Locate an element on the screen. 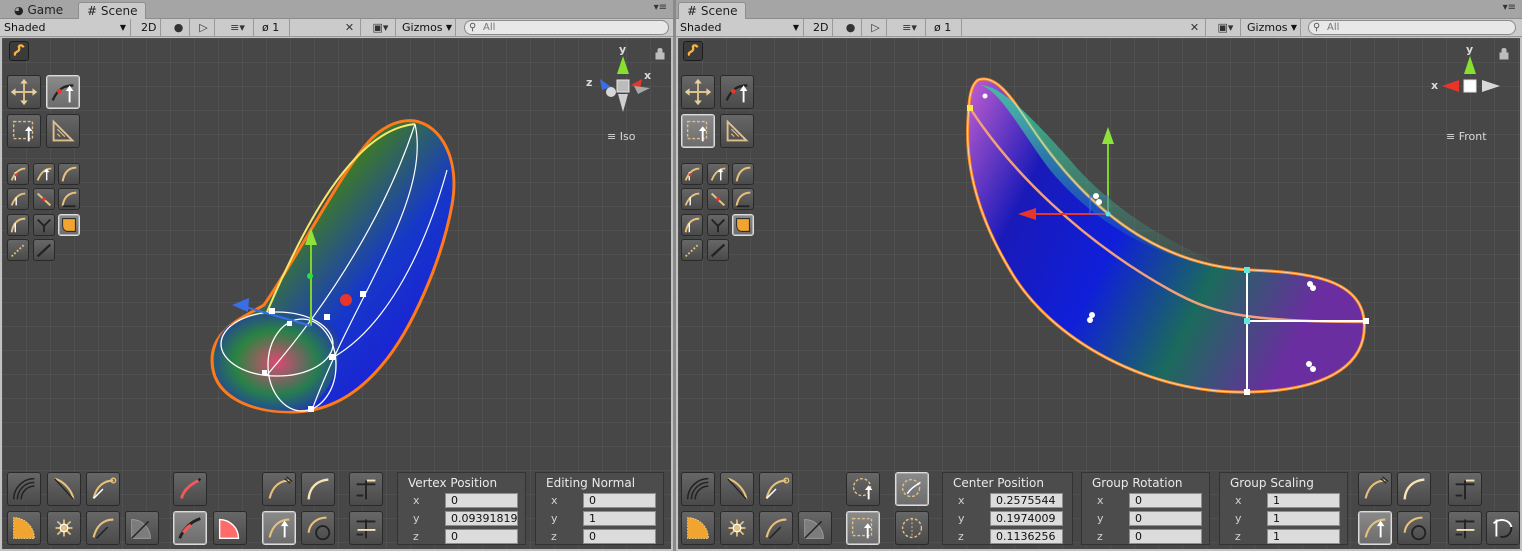  split-tool-button is located at coordinates (366, 489).